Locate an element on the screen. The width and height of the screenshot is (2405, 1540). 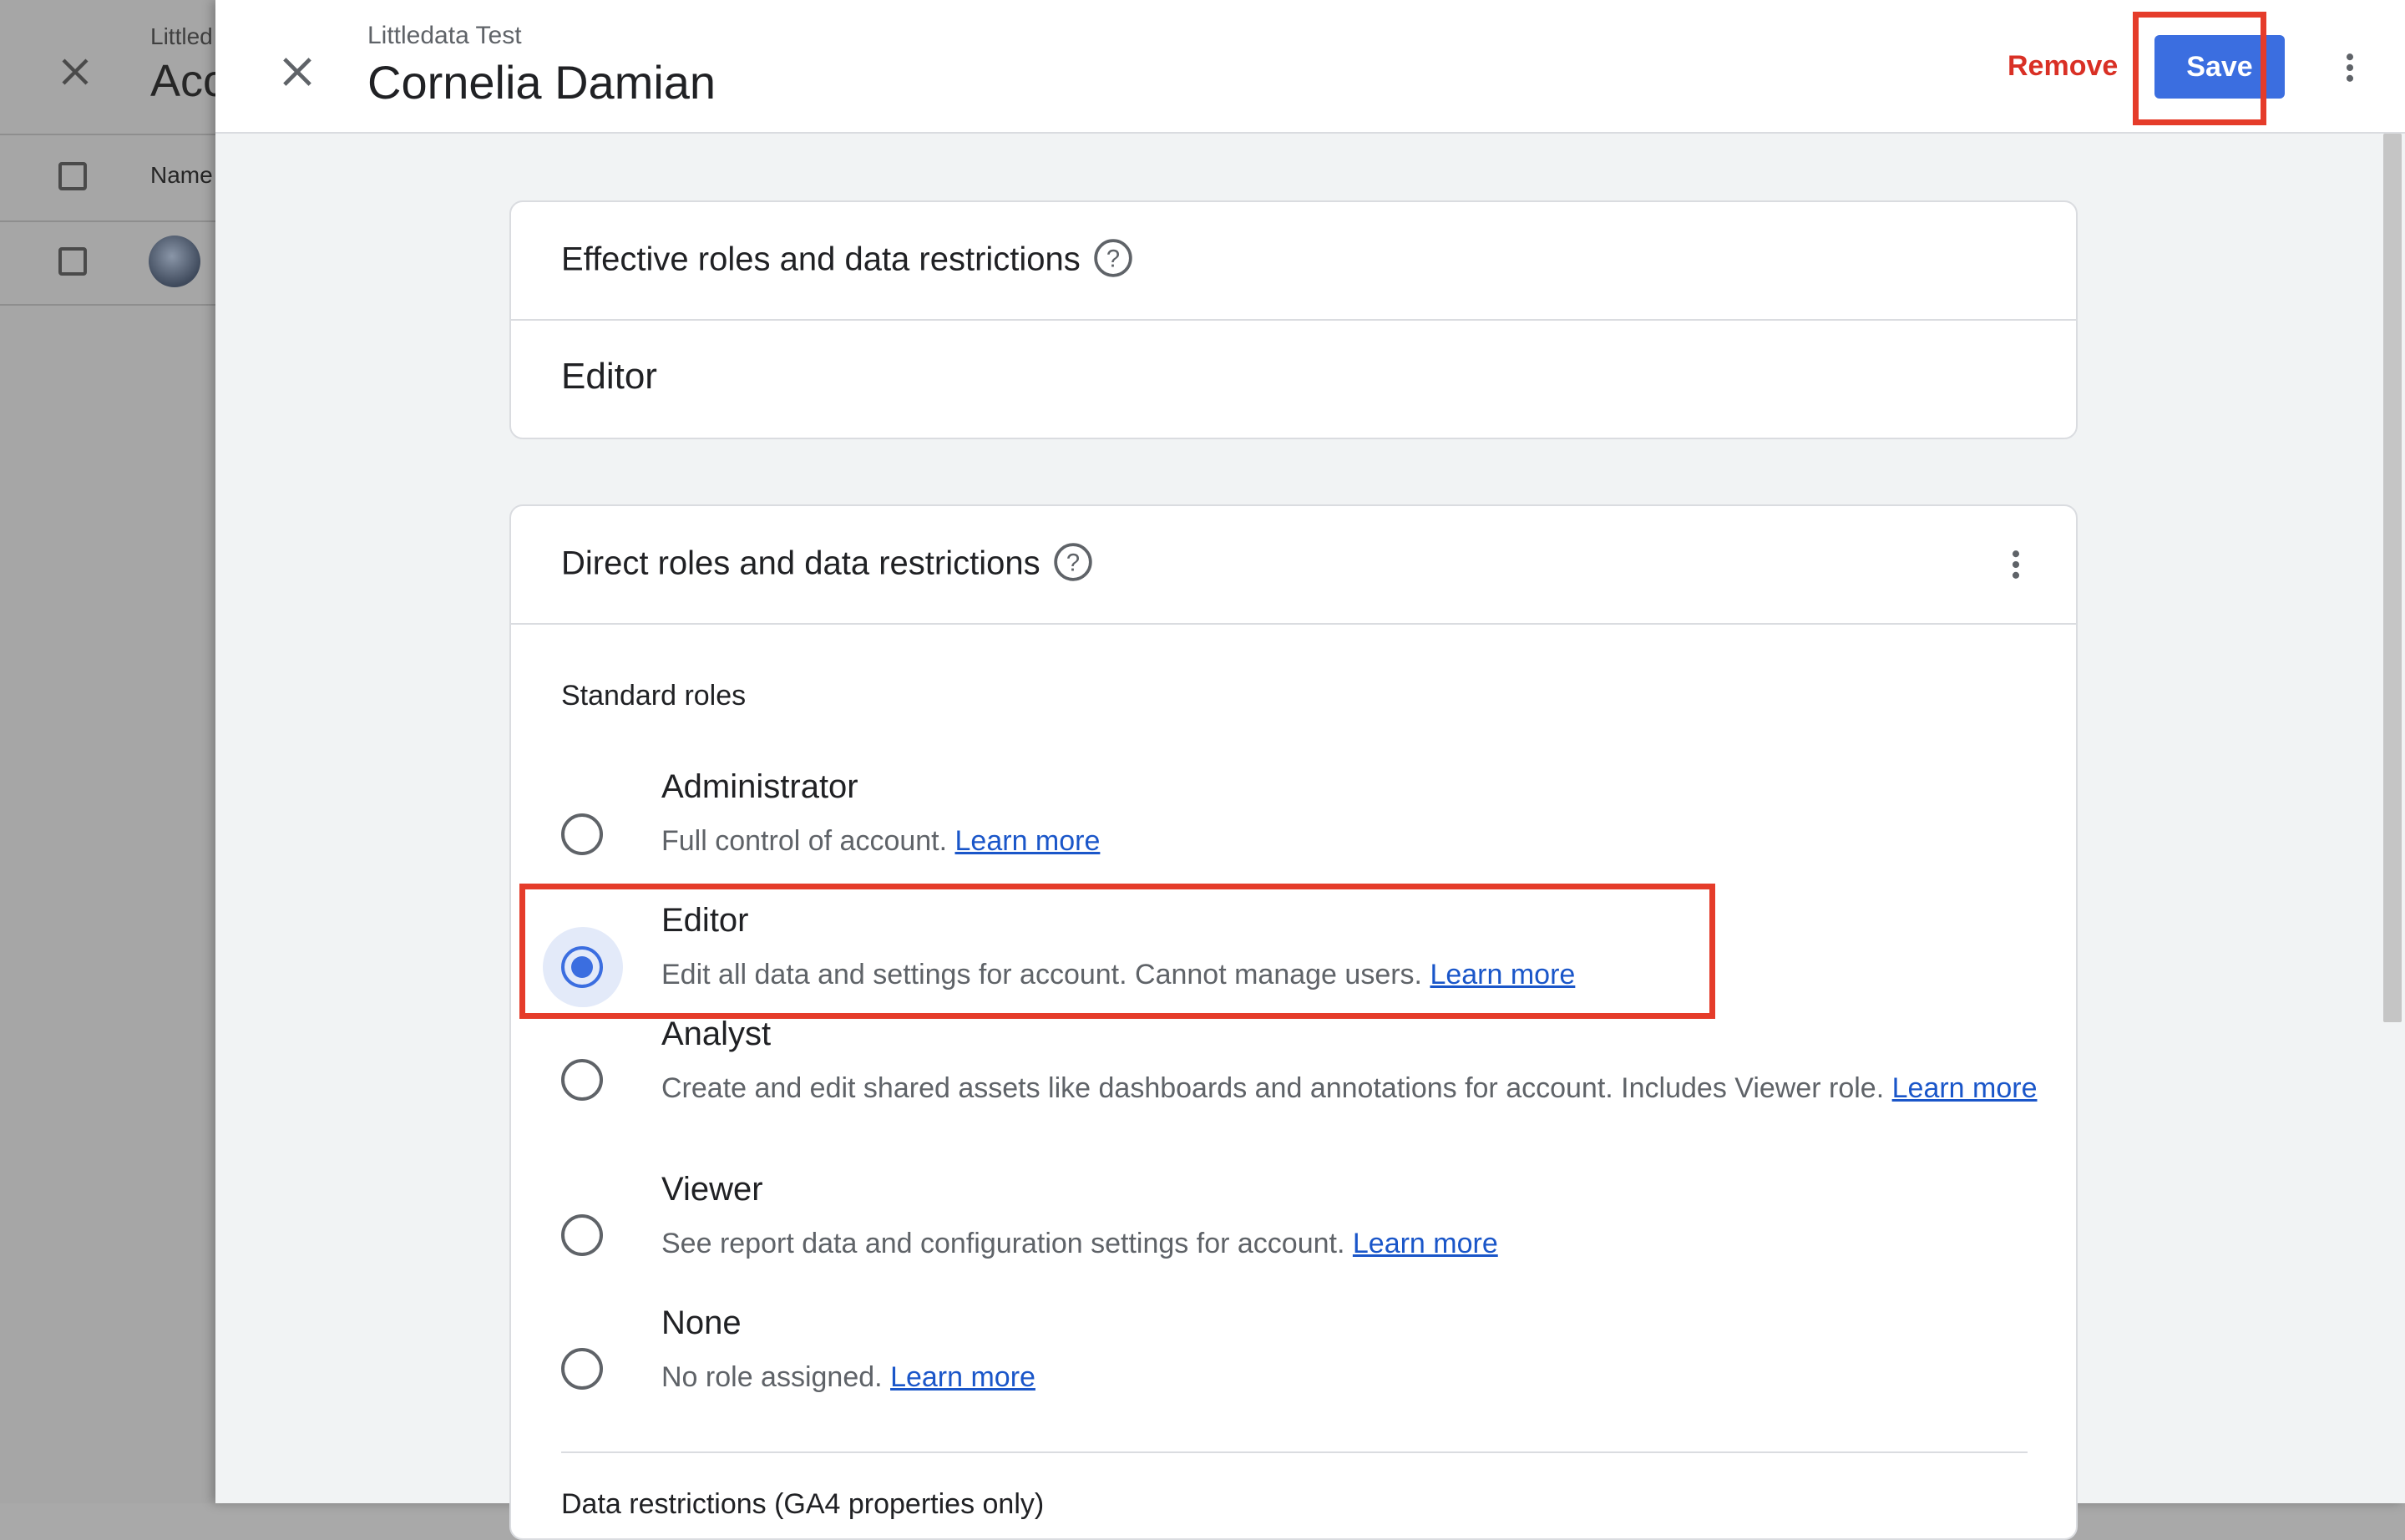
save-button: Save is located at coordinates (2219, 67).